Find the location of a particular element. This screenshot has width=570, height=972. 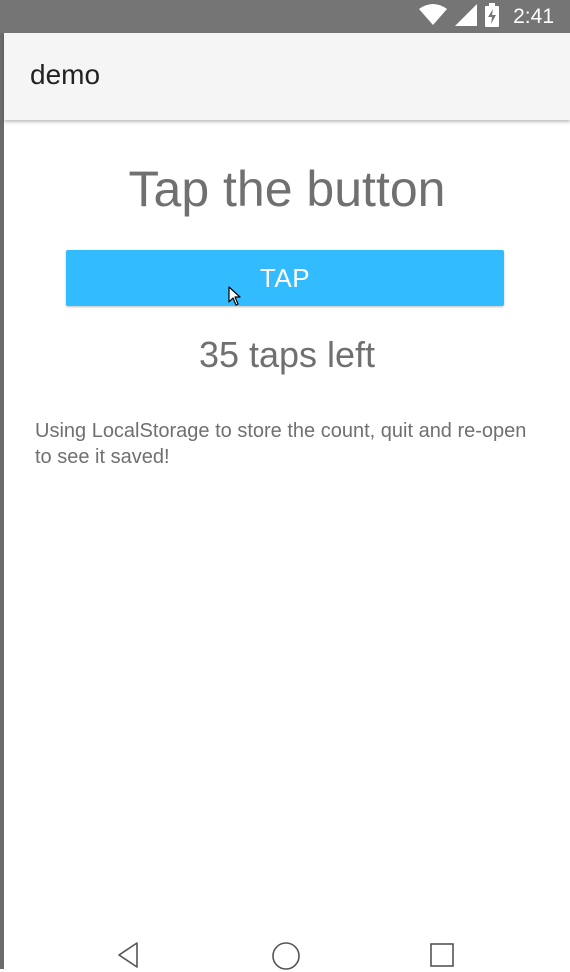

app-bar: demo is located at coordinates (287, 76).